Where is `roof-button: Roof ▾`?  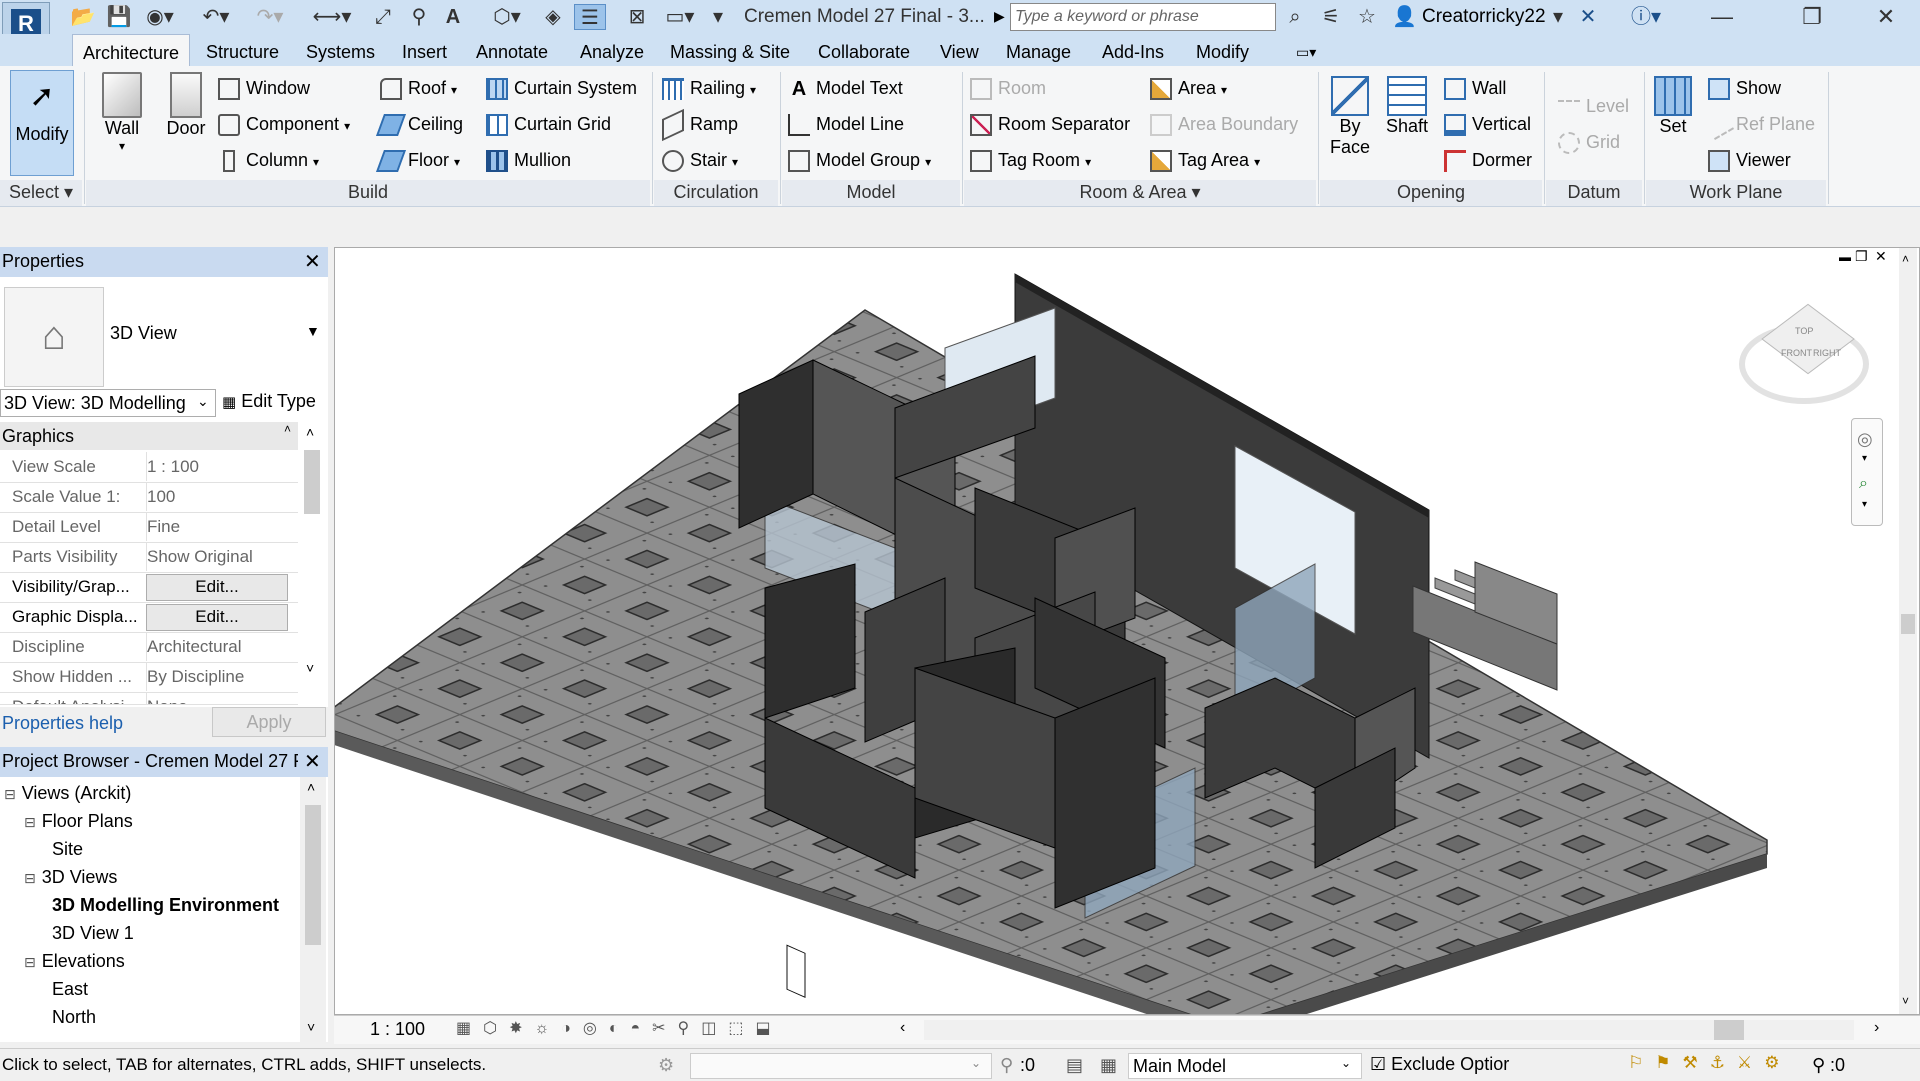
roof-button: Roof ▾ is located at coordinates (418, 88).